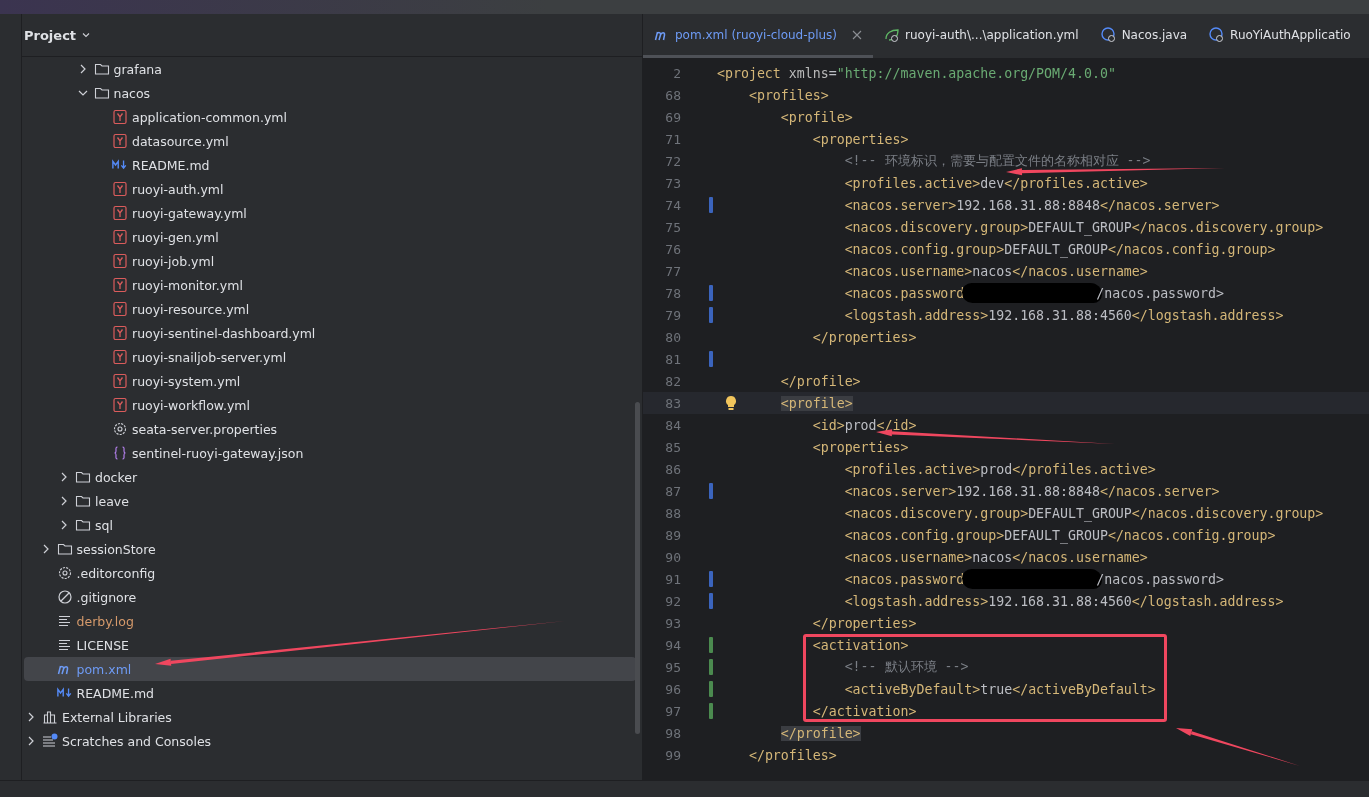 The width and height of the screenshot is (1369, 797). Describe the element at coordinates (330, 453) in the screenshot. I see `tree-item: sentinel-ruoyi-gateway.json` at that location.